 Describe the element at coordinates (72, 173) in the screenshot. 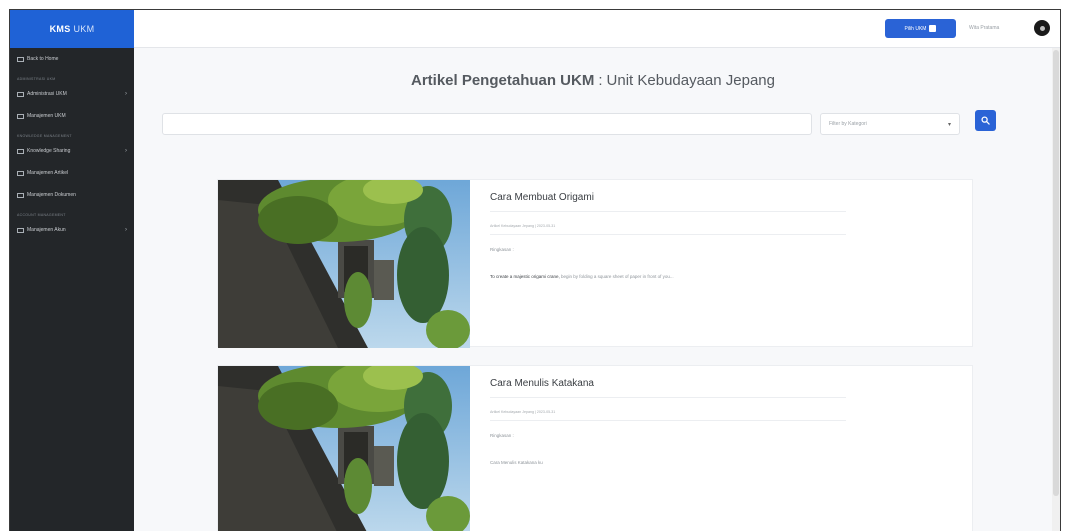

I see `sidebar-item-manajemen-artikel: Manajemen Artikel` at that location.